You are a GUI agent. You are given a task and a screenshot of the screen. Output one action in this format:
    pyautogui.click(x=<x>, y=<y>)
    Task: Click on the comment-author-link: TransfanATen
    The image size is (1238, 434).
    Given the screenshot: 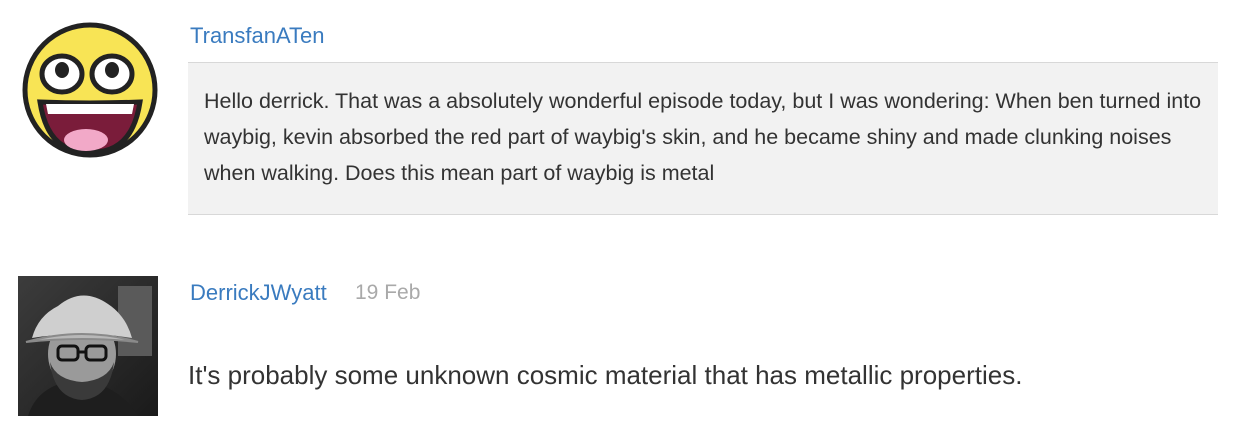 What is the action you would take?
    pyautogui.click(x=257, y=36)
    